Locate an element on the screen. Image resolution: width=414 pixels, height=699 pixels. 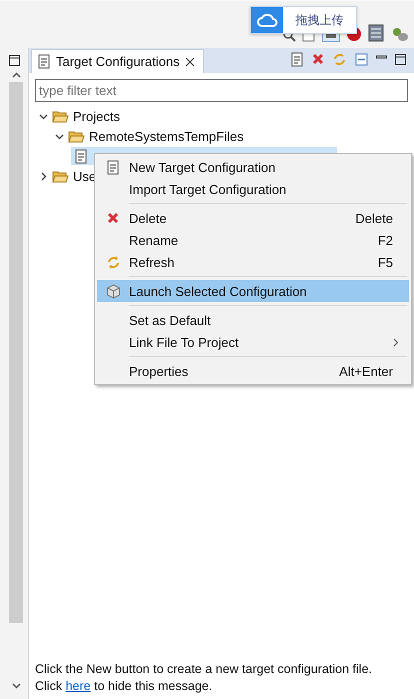
tree-item: Projects is located at coordinates (96, 116).